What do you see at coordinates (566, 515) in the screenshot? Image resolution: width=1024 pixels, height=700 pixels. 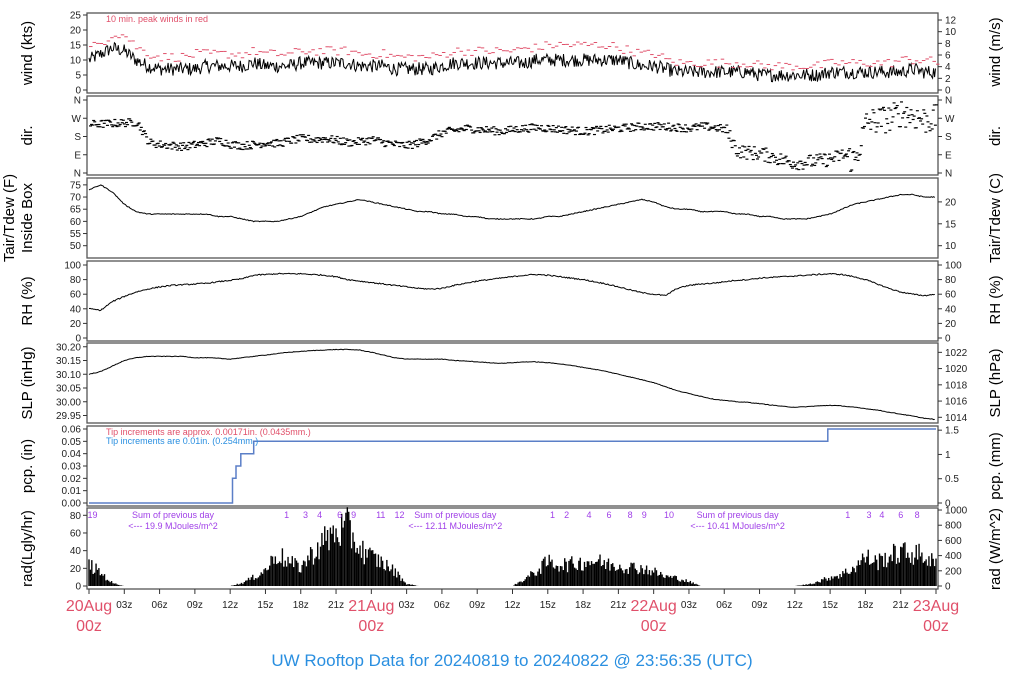 I see `solar-hour-label: 2` at bounding box center [566, 515].